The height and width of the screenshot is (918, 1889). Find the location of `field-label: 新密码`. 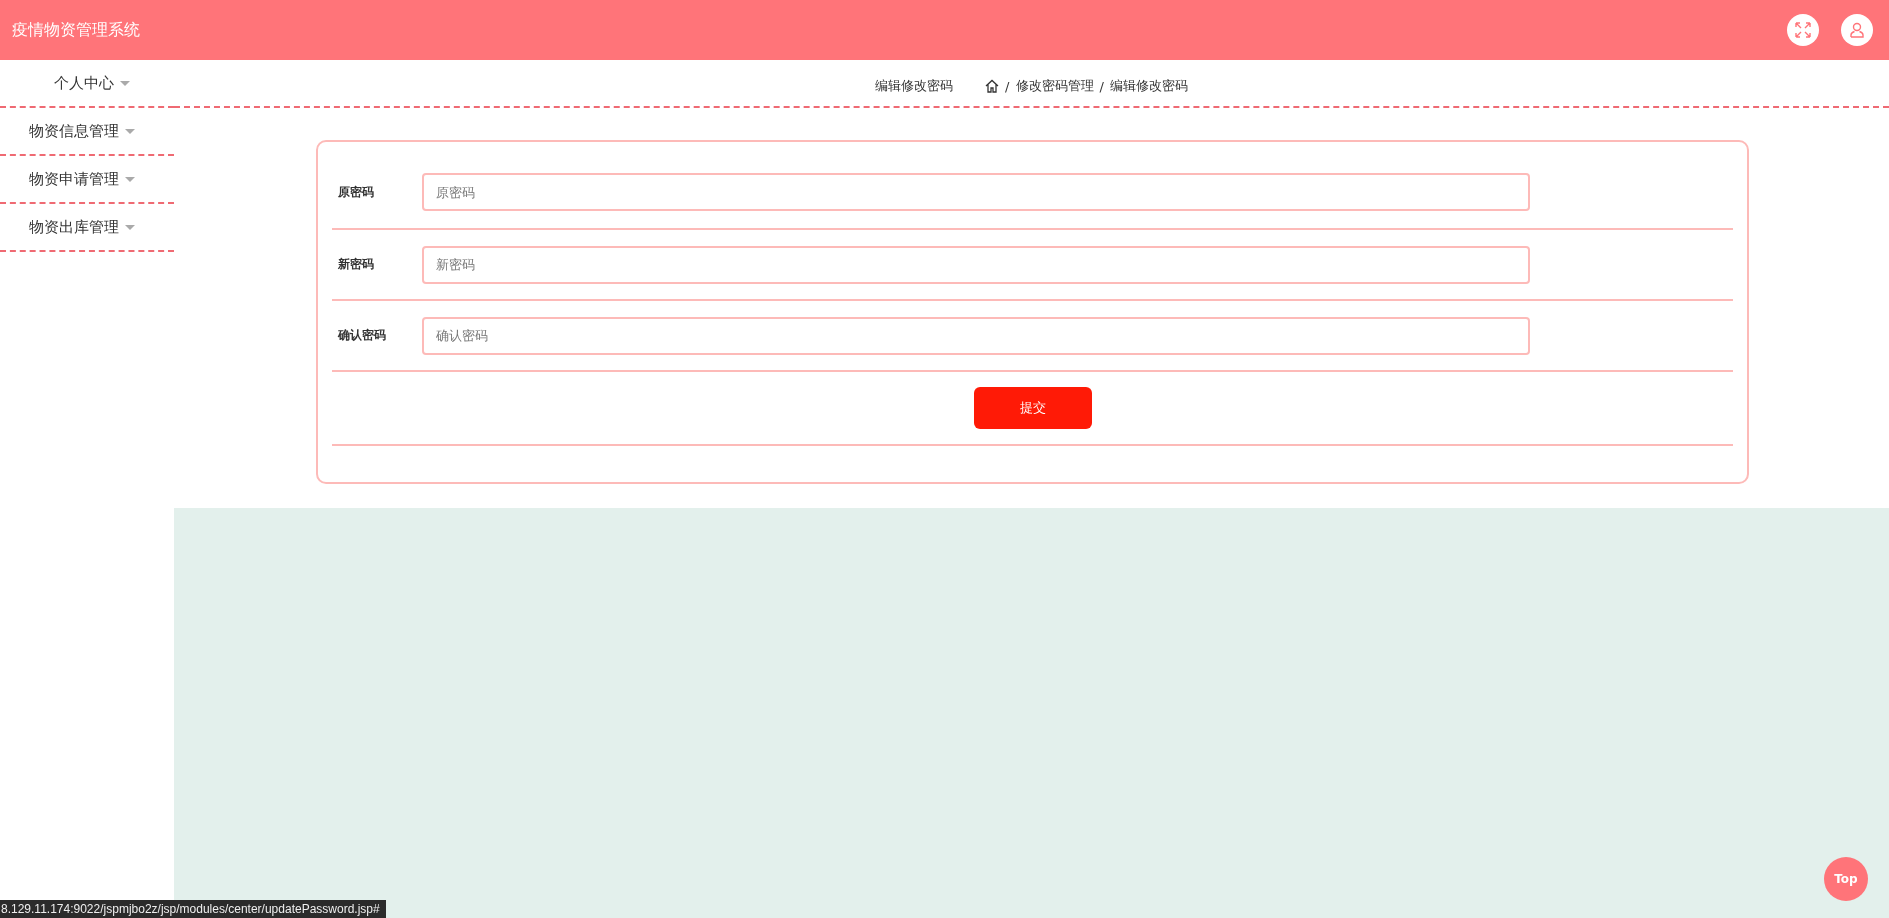

field-label: 新密码 is located at coordinates (356, 264).